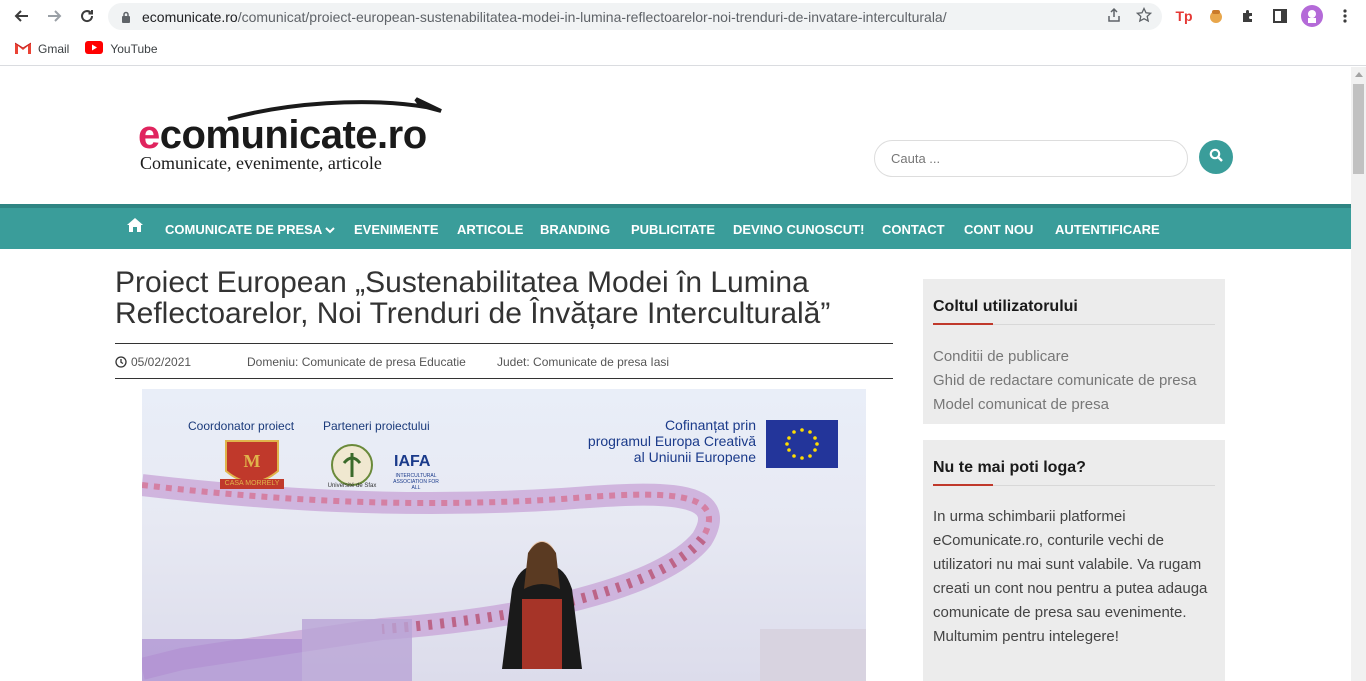 This screenshot has width=1366, height=681. Describe the element at coordinates (1114, 17) in the screenshot. I see `share-icon` at that location.